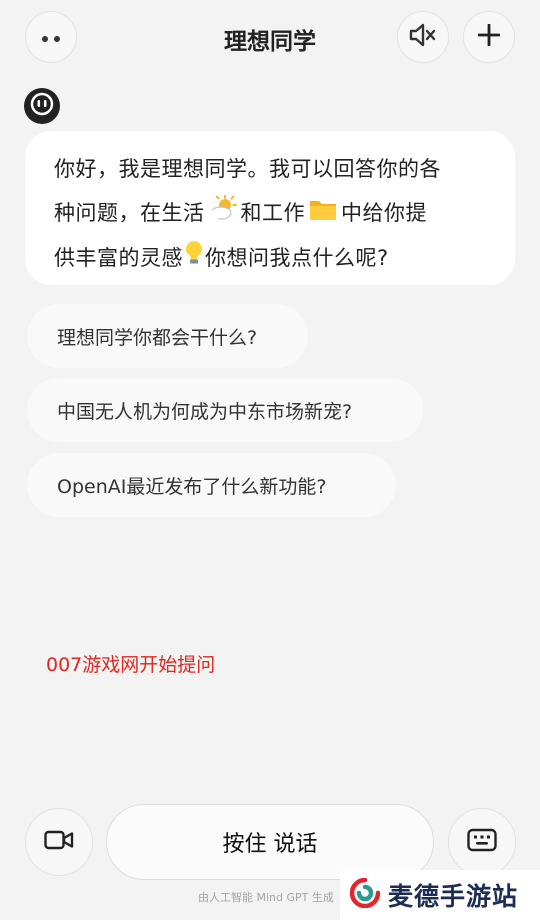 The image size is (540, 920). What do you see at coordinates (453, 896) in the screenshot?
I see `brand-name: 麦德手游站` at bounding box center [453, 896].